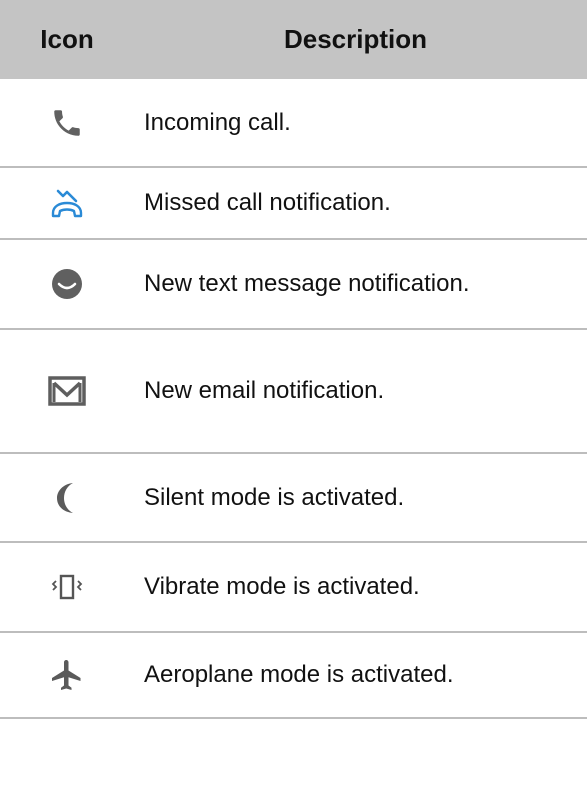 This screenshot has height=798, width=587. Describe the element at coordinates (299, 674) in the screenshot. I see `row-description: Aeroplane mode is activated.` at that location.